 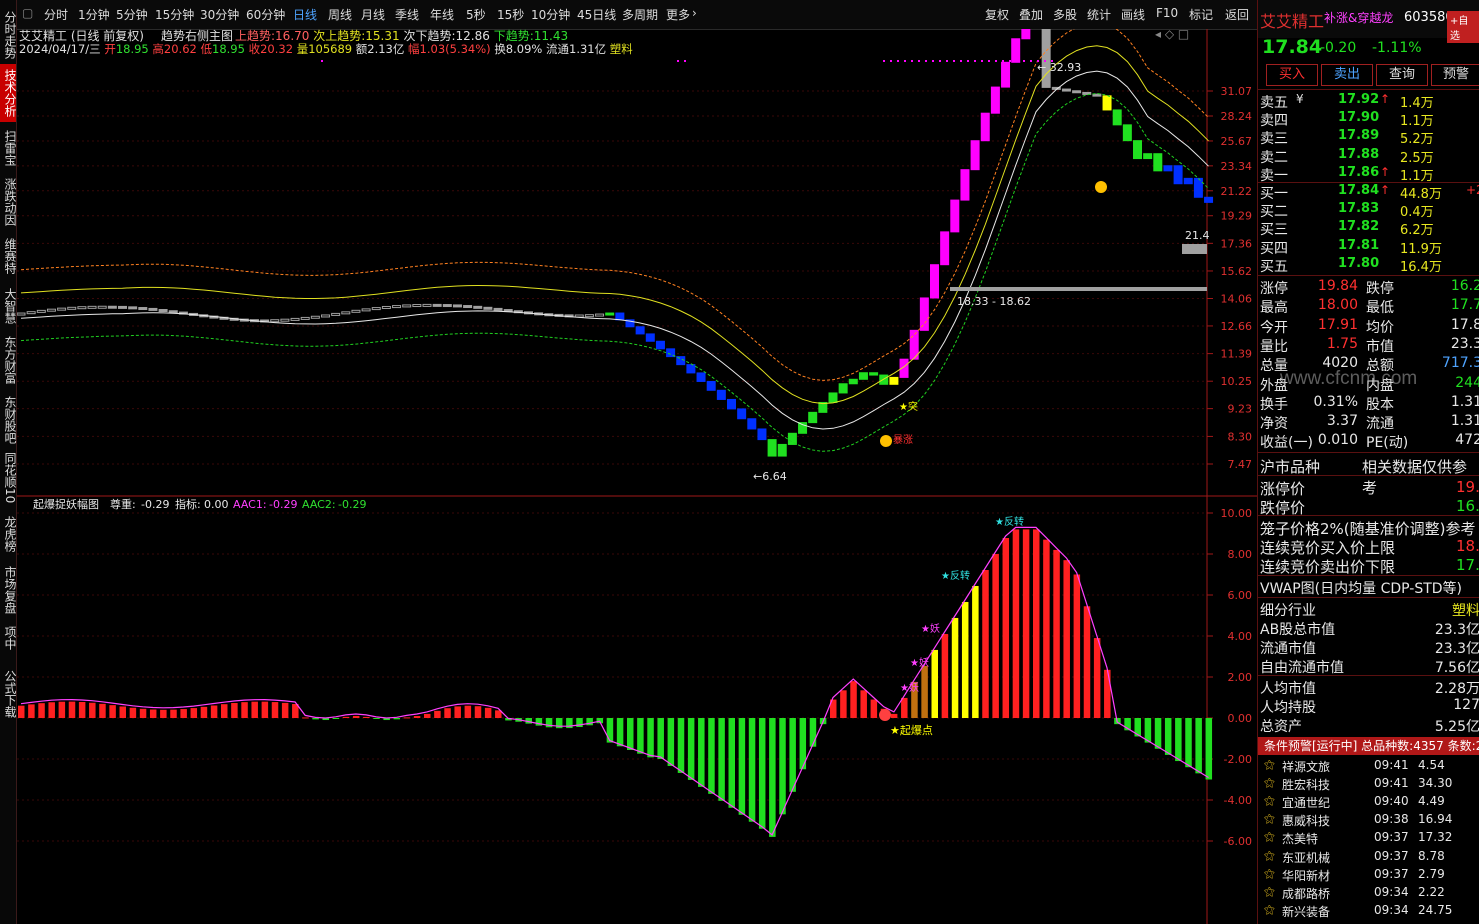 What do you see at coordinates (1371, 767) in the screenshot?
I see `watchlist-row: ⚝ 祥源文旅 09:41 4.54` at bounding box center [1371, 767].